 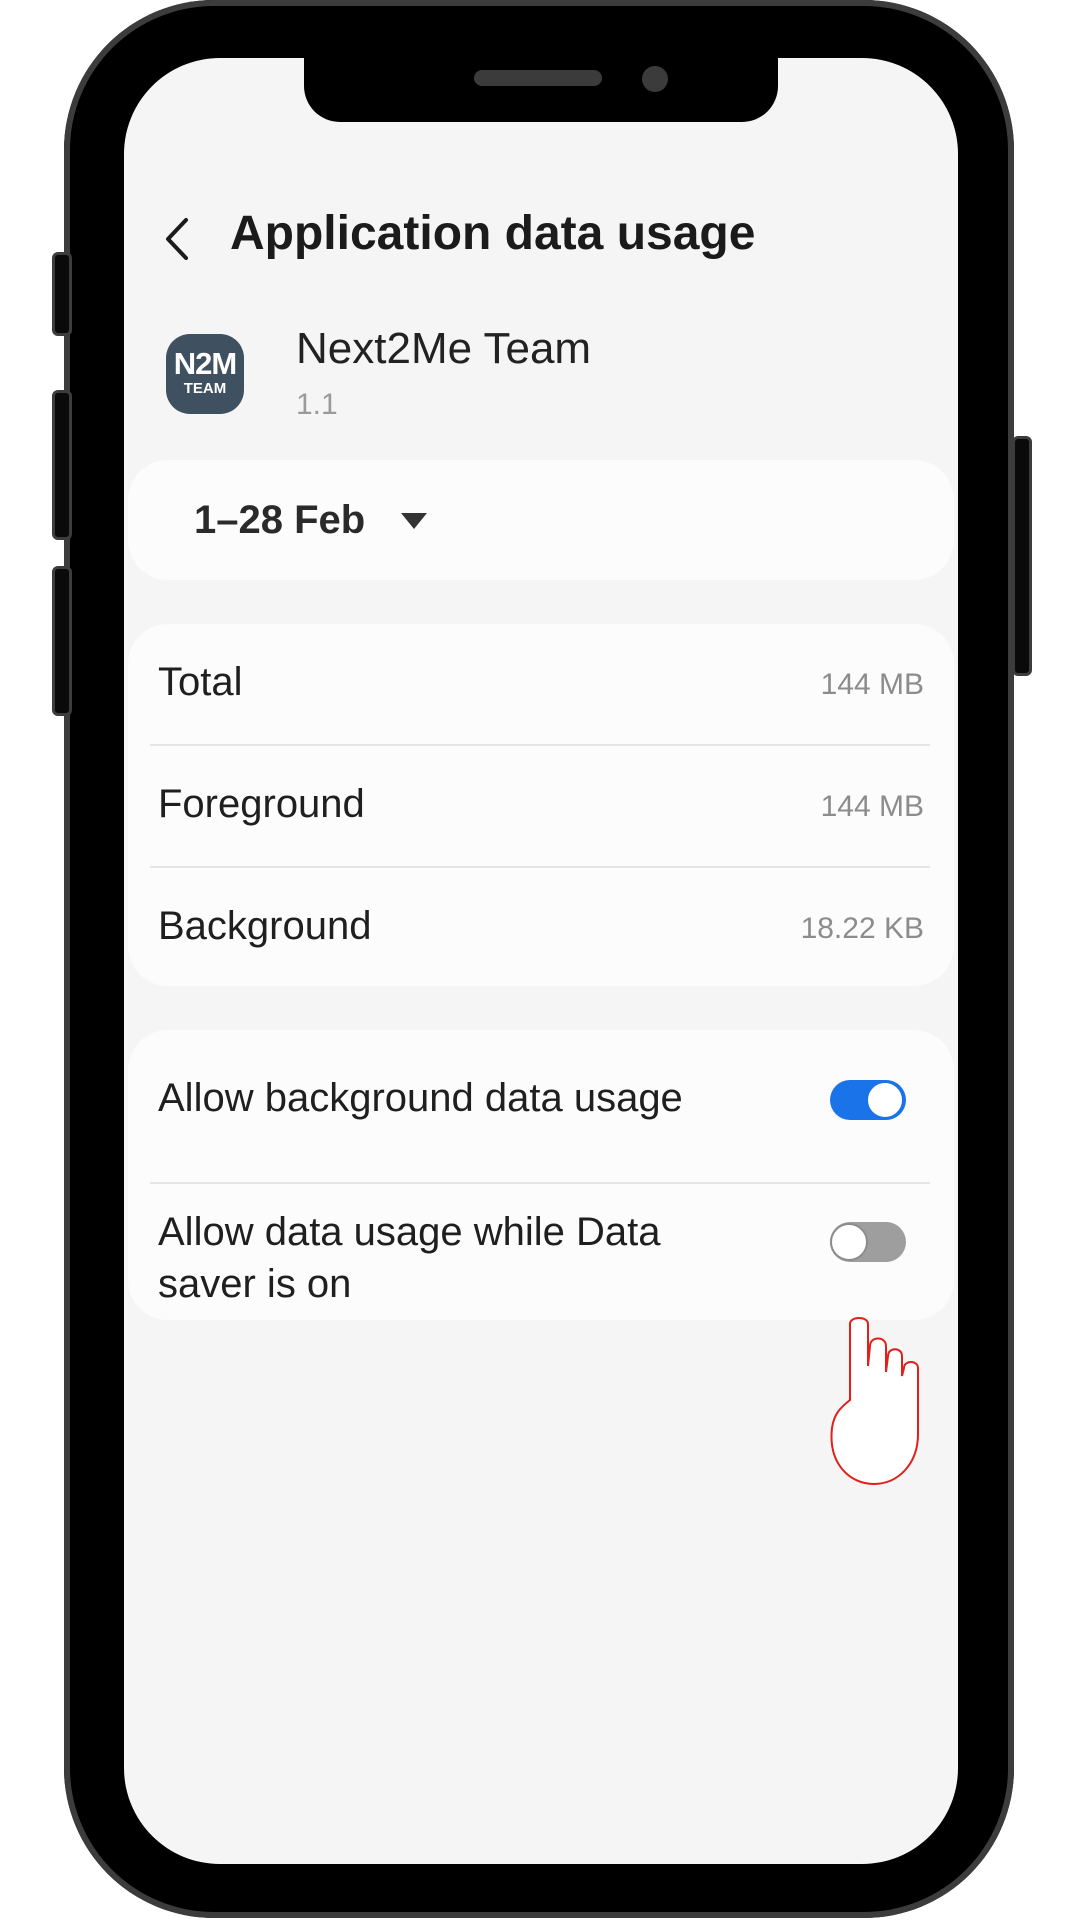 I want to click on date-range-selector: 1–28 Feb, so click(x=541, y=520).